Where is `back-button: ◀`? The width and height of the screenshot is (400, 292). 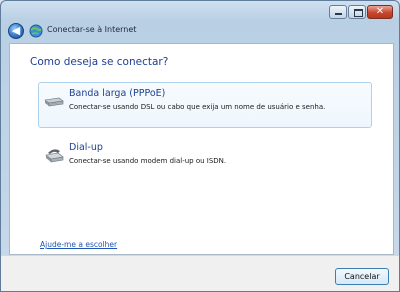 back-button: ◀ is located at coordinates (16, 31).